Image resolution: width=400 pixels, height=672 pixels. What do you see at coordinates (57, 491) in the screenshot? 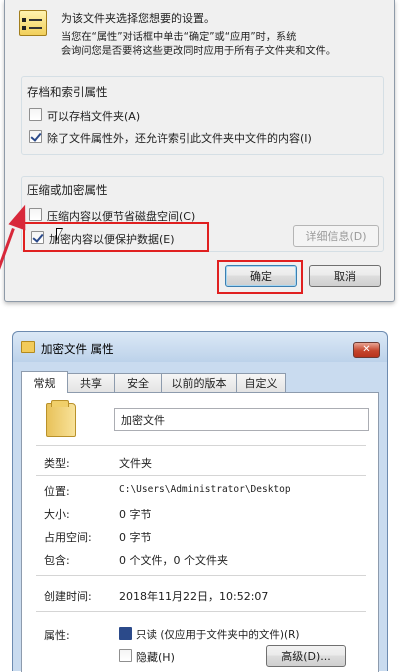
I see `location-label: 位置:` at bounding box center [57, 491].